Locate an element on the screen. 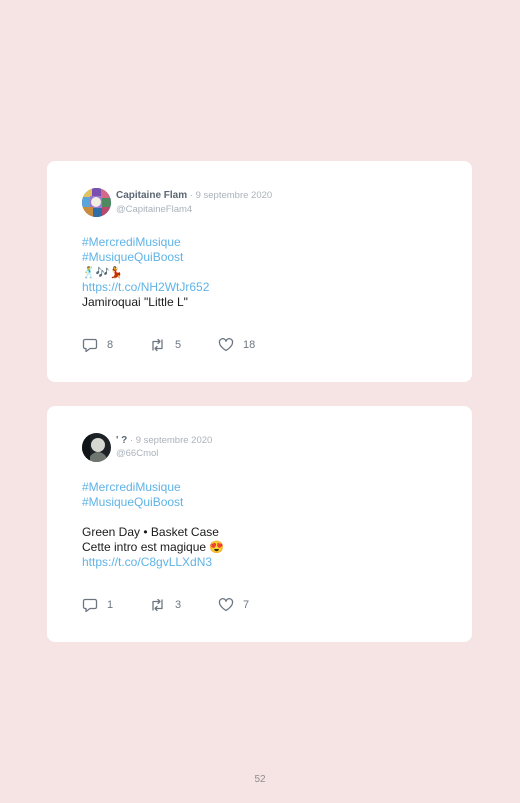 This screenshot has width=520, height=803. like-button: 7 is located at coordinates (233, 605).